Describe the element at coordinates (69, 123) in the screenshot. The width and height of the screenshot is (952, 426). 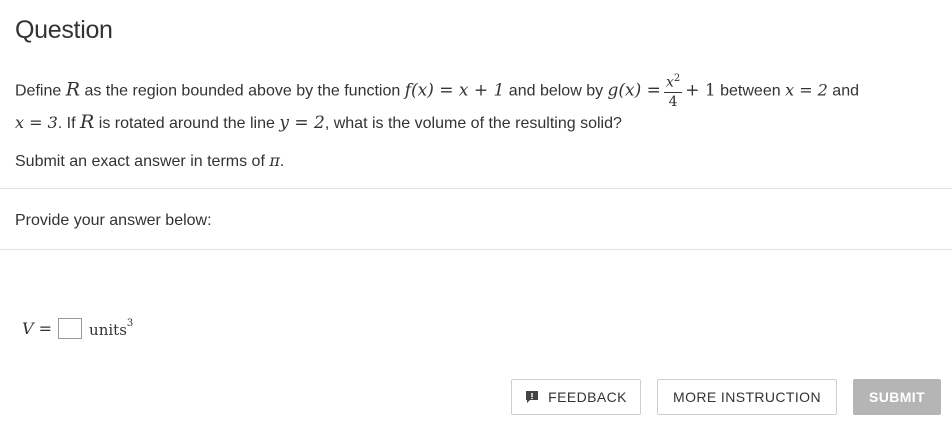
I see `question-text: . If` at that location.